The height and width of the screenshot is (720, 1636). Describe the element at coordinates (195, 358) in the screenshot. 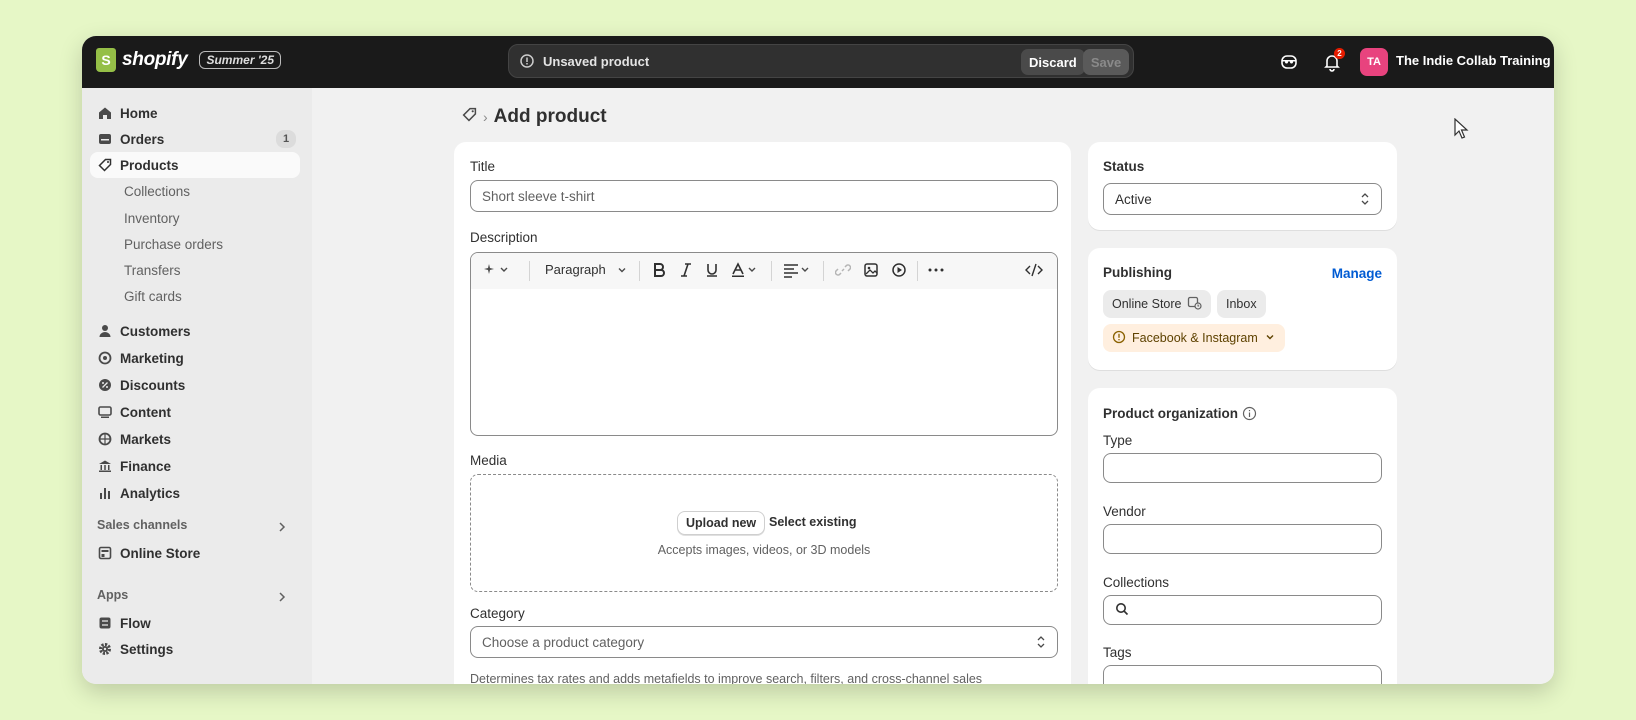

I see `sidebar-item-marketing: Marketing` at that location.